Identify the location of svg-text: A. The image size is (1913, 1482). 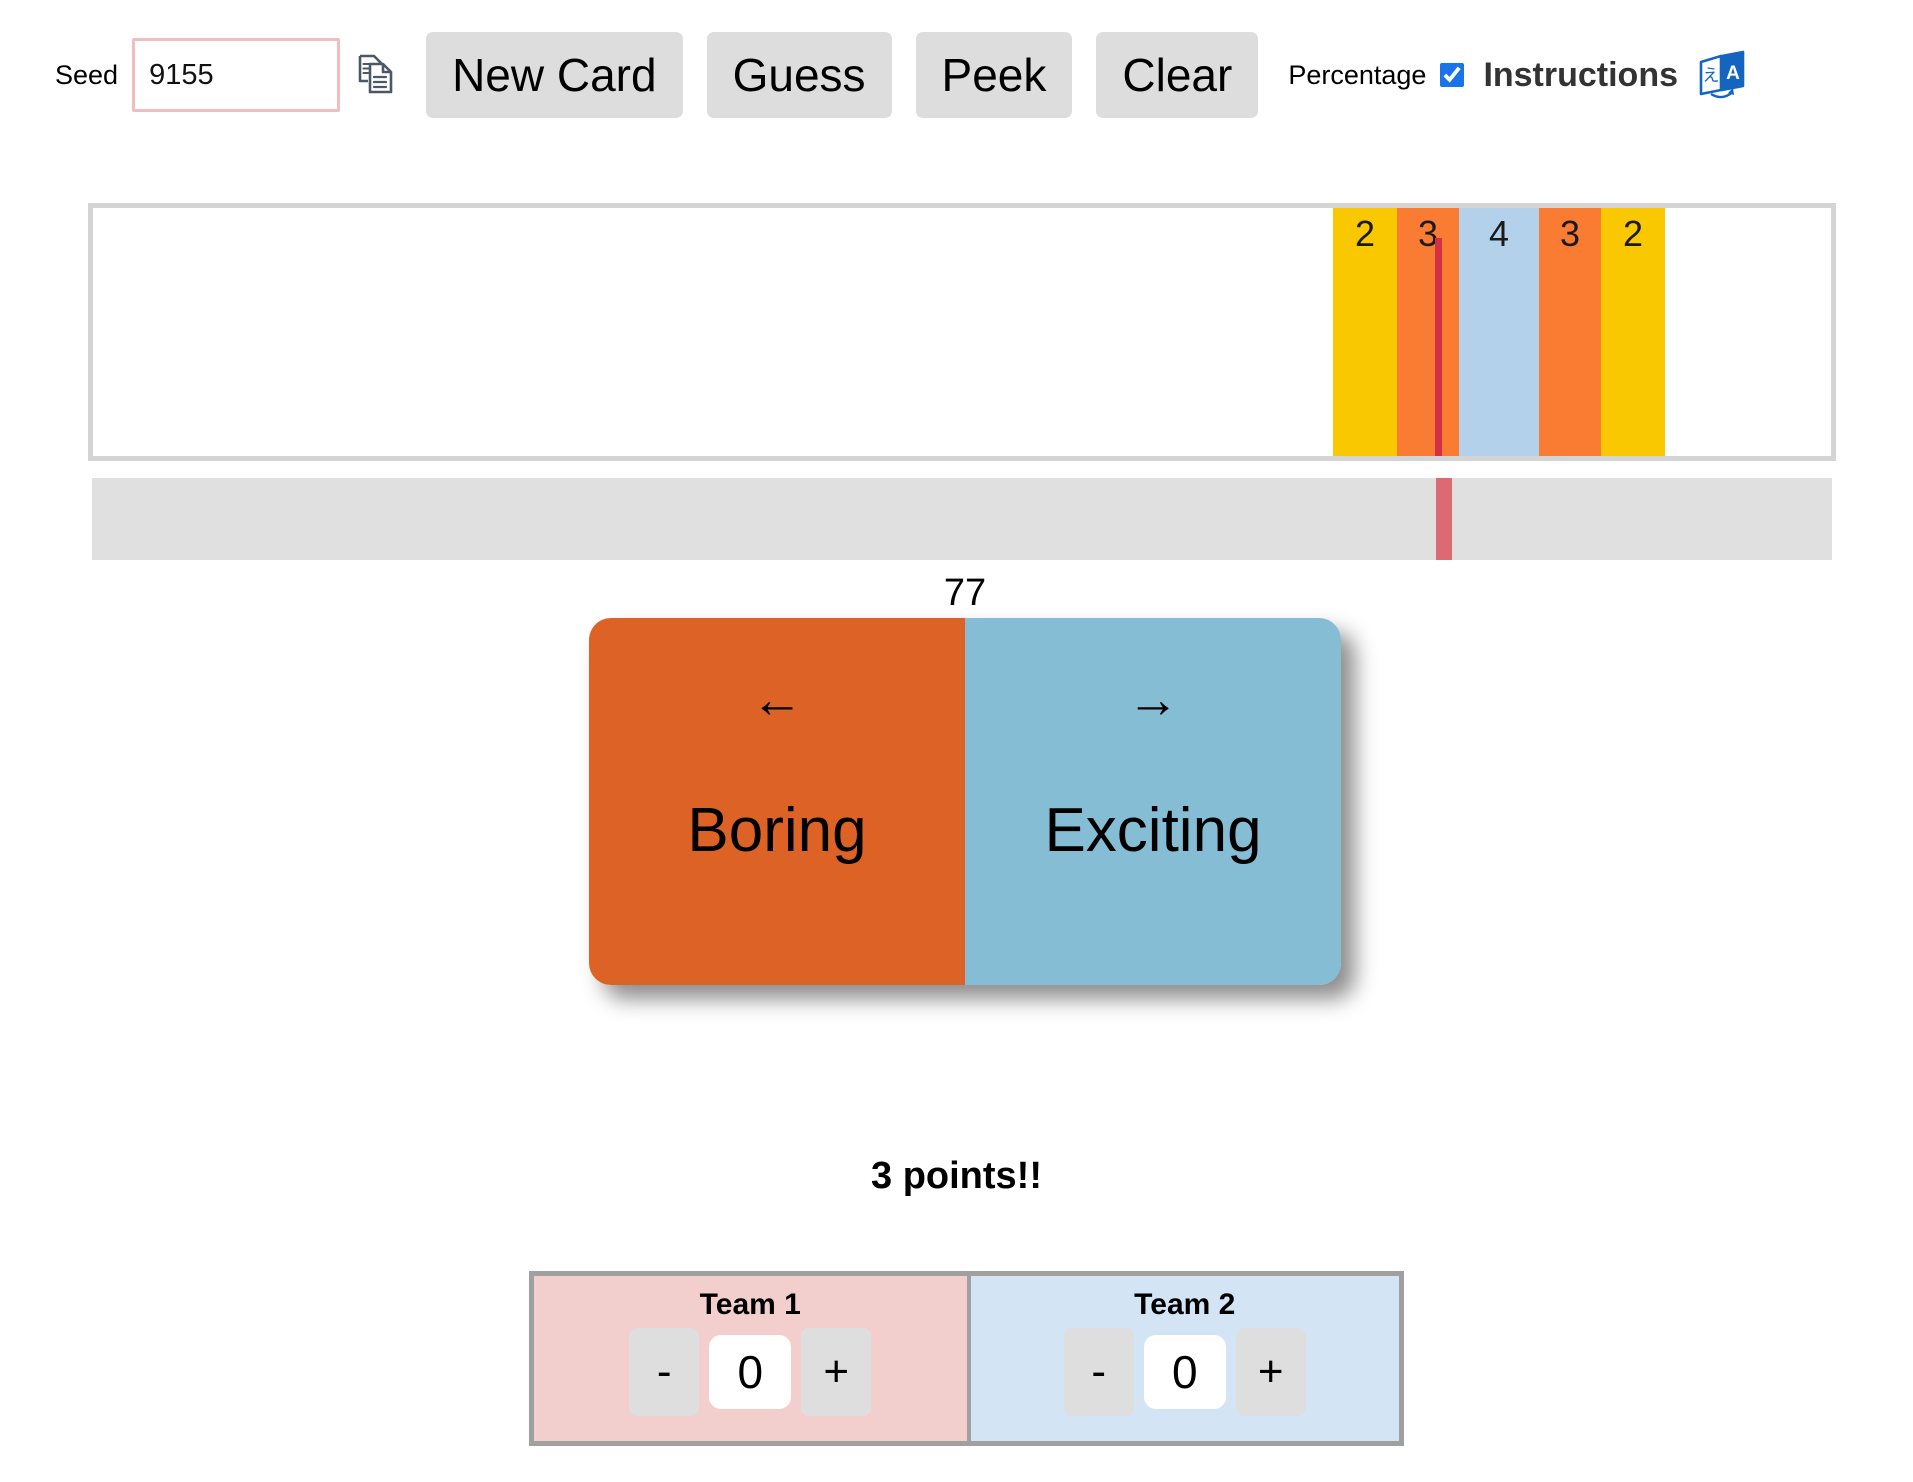
(1733, 73).